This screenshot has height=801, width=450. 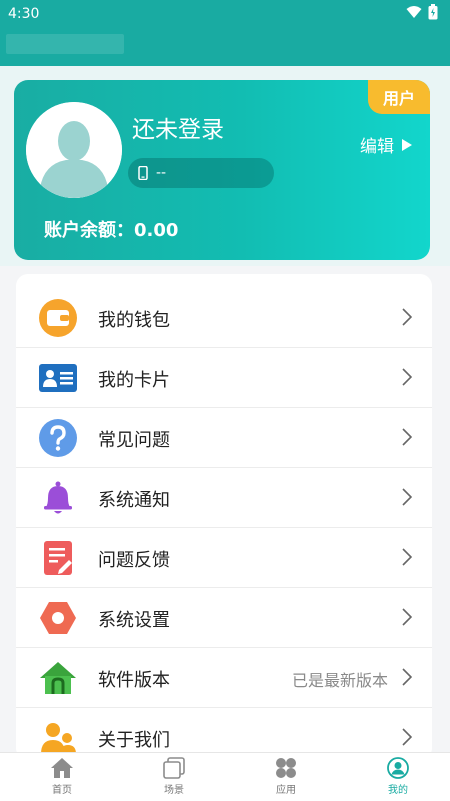 I want to click on nav-label-profile: 我的, so click(x=398, y=790).